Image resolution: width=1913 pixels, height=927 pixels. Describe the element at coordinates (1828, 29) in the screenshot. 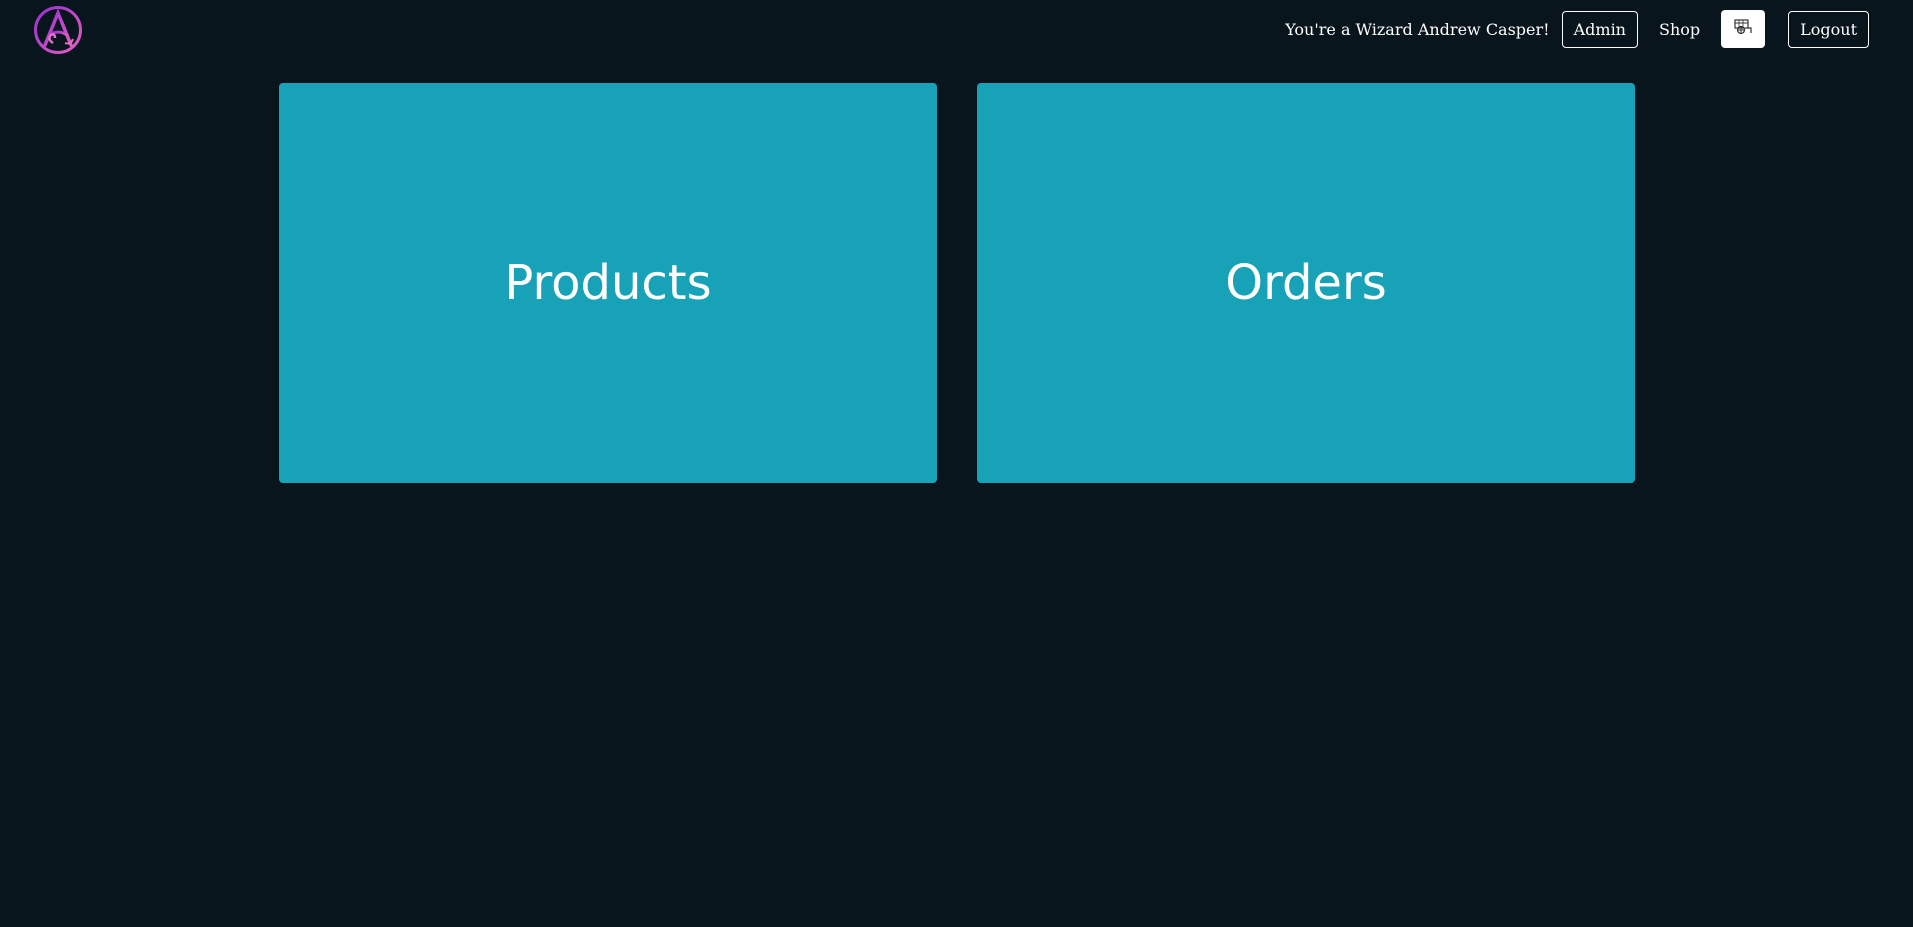

I see `logout-button: Logout` at that location.